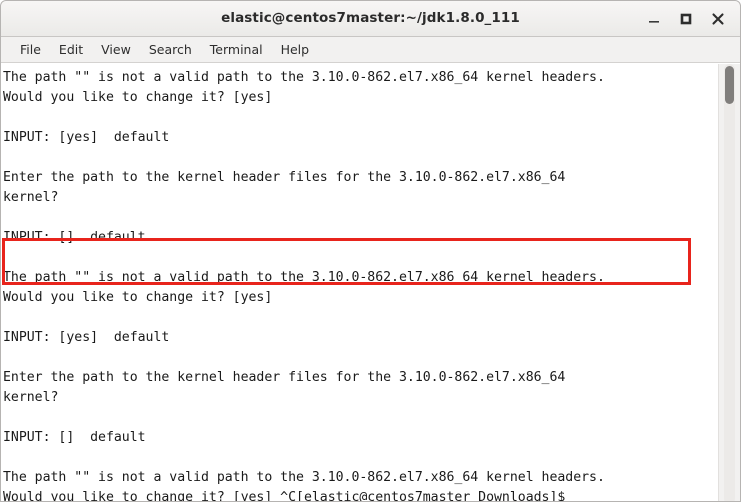 Image resolution: width=741 pixels, height=502 pixels. Describe the element at coordinates (729, 85) in the screenshot. I see `scrollbar-thumb` at that location.